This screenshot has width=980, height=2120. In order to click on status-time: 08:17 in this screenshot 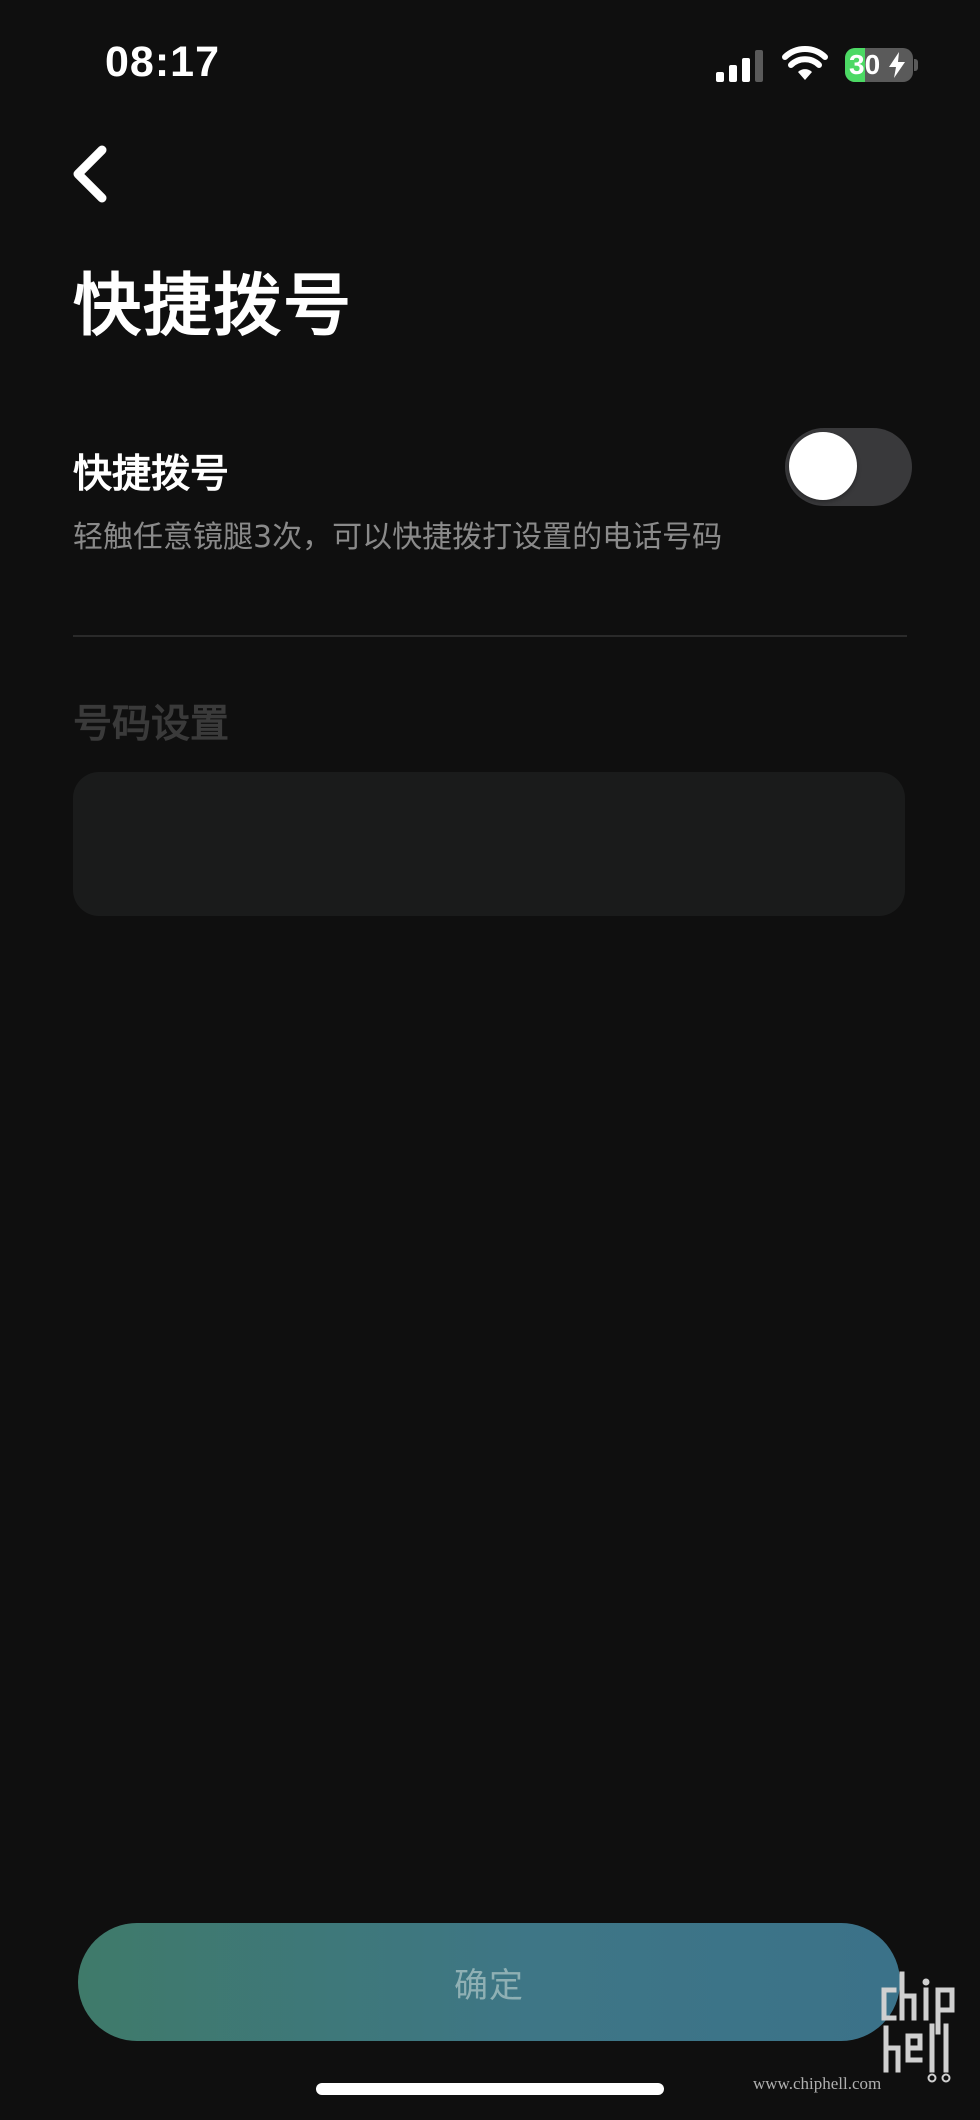, I will do `click(162, 62)`.